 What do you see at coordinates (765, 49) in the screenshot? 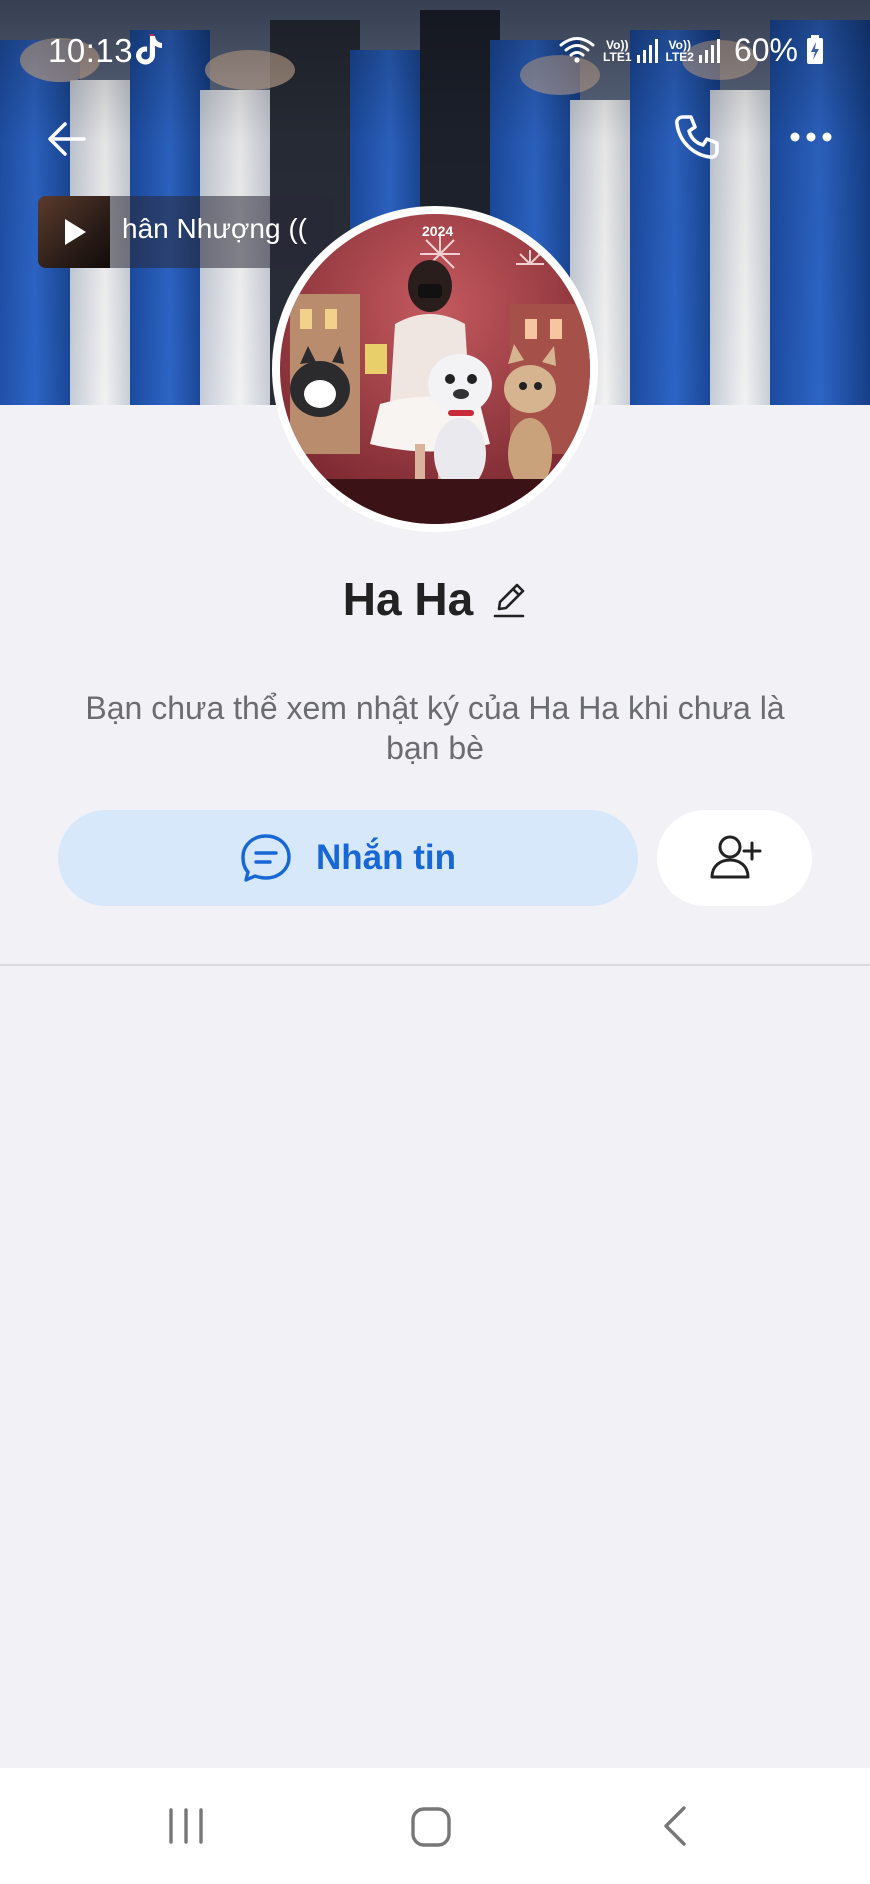
I see `battery-percent: 60%` at bounding box center [765, 49].